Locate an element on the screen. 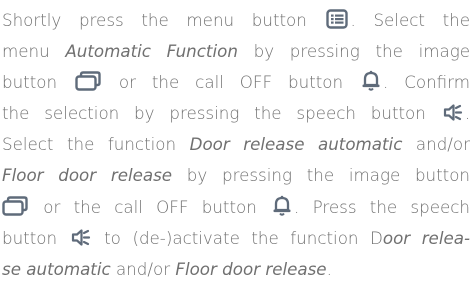  text: . Confirm is located at coordinates (426, 82).